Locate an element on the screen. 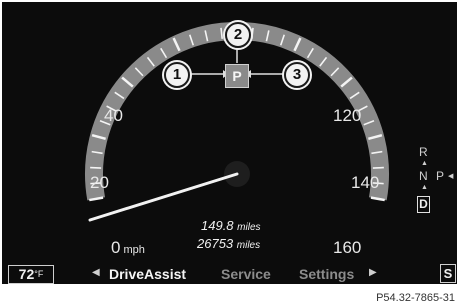 This screenshot has width=459, height=305. menu-left-arrow-icon: ◀ is located at coordinates (96, 272).